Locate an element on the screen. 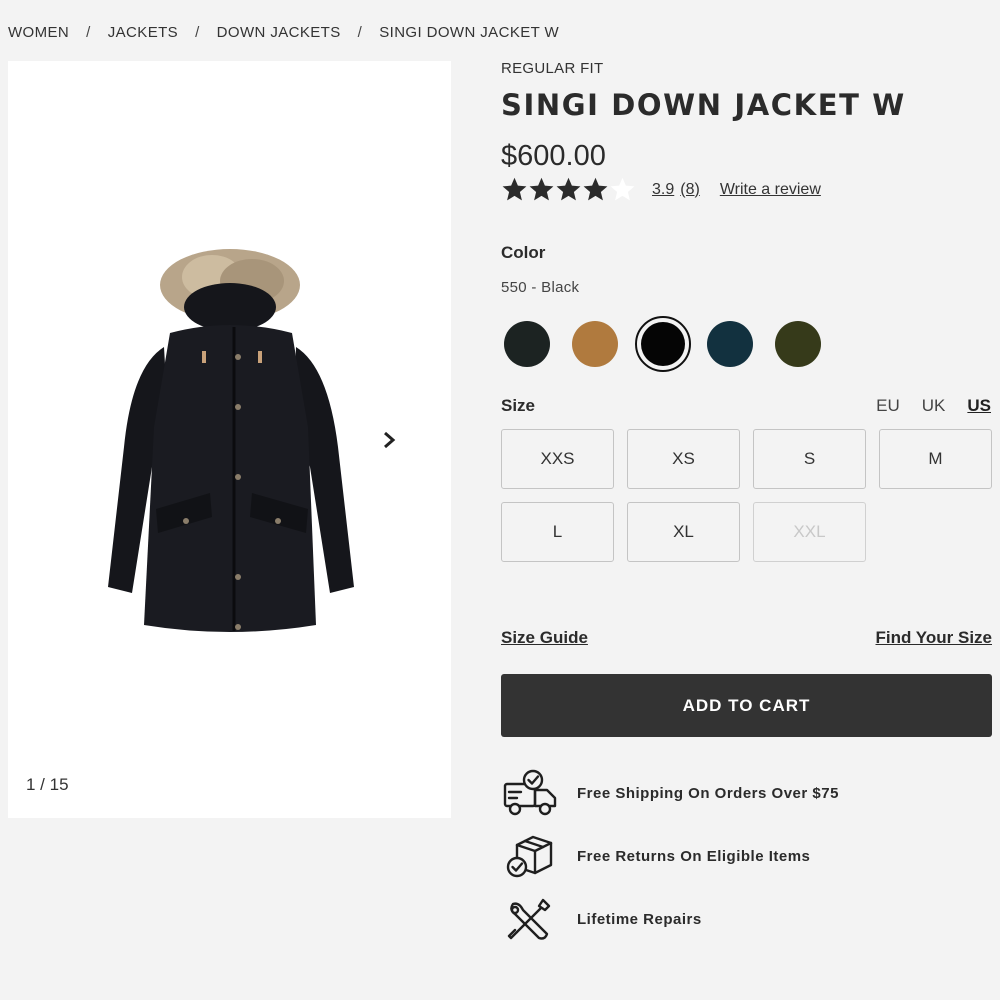 Image resolution: width=1000 pixels, height=1000 pixels. size-option-s: S is located at coordinates (809, 459).